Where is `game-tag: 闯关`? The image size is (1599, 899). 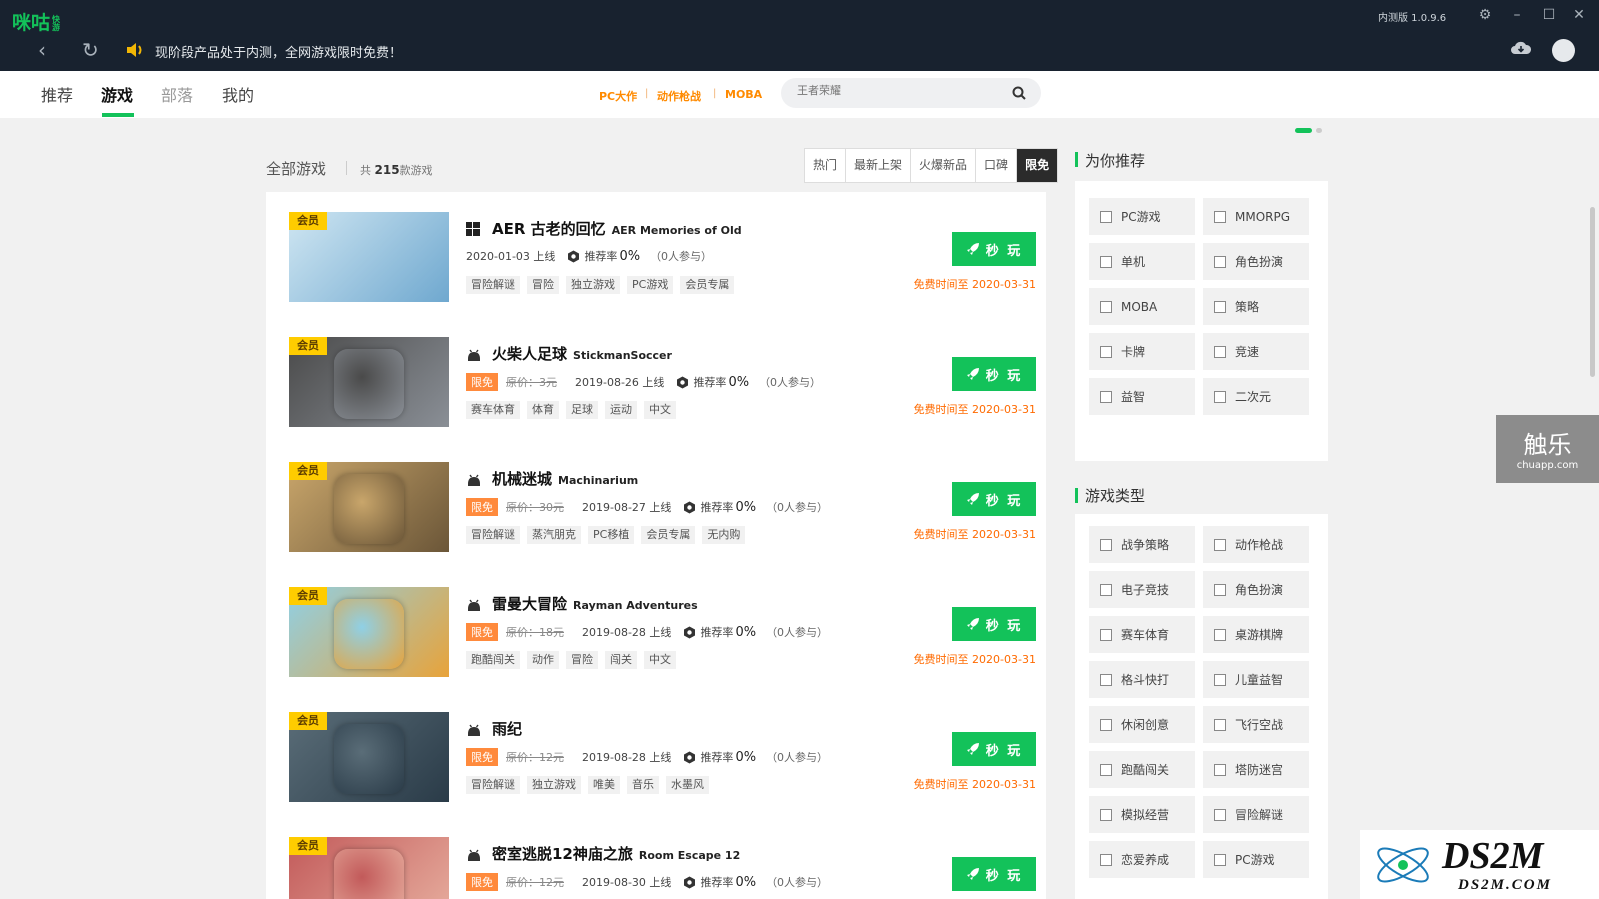 game-tag: 闯关 is located at coordinates (621, 660).